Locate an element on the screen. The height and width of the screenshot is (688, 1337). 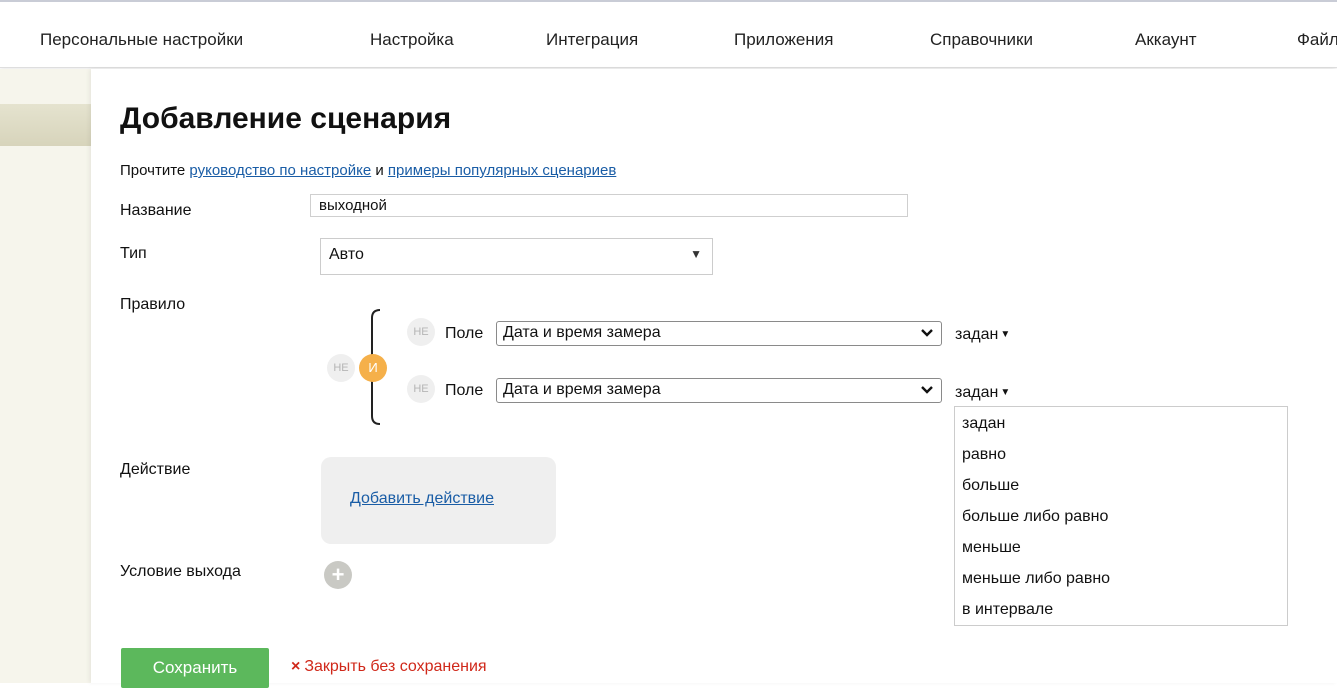
intro-middle: и is located at coordinates (379, 170).